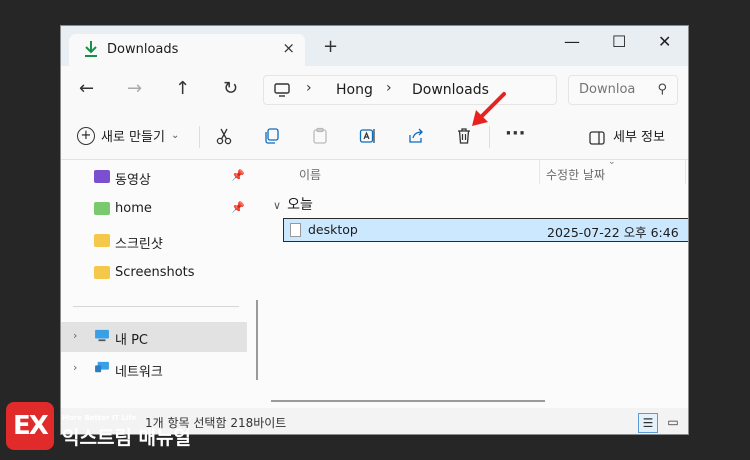 This screenshot has width=750, height=460. What do you see at coordinates (515, 133) in the screenshot?
I see `more-options-button: ···` at bounding box center [515, 133].